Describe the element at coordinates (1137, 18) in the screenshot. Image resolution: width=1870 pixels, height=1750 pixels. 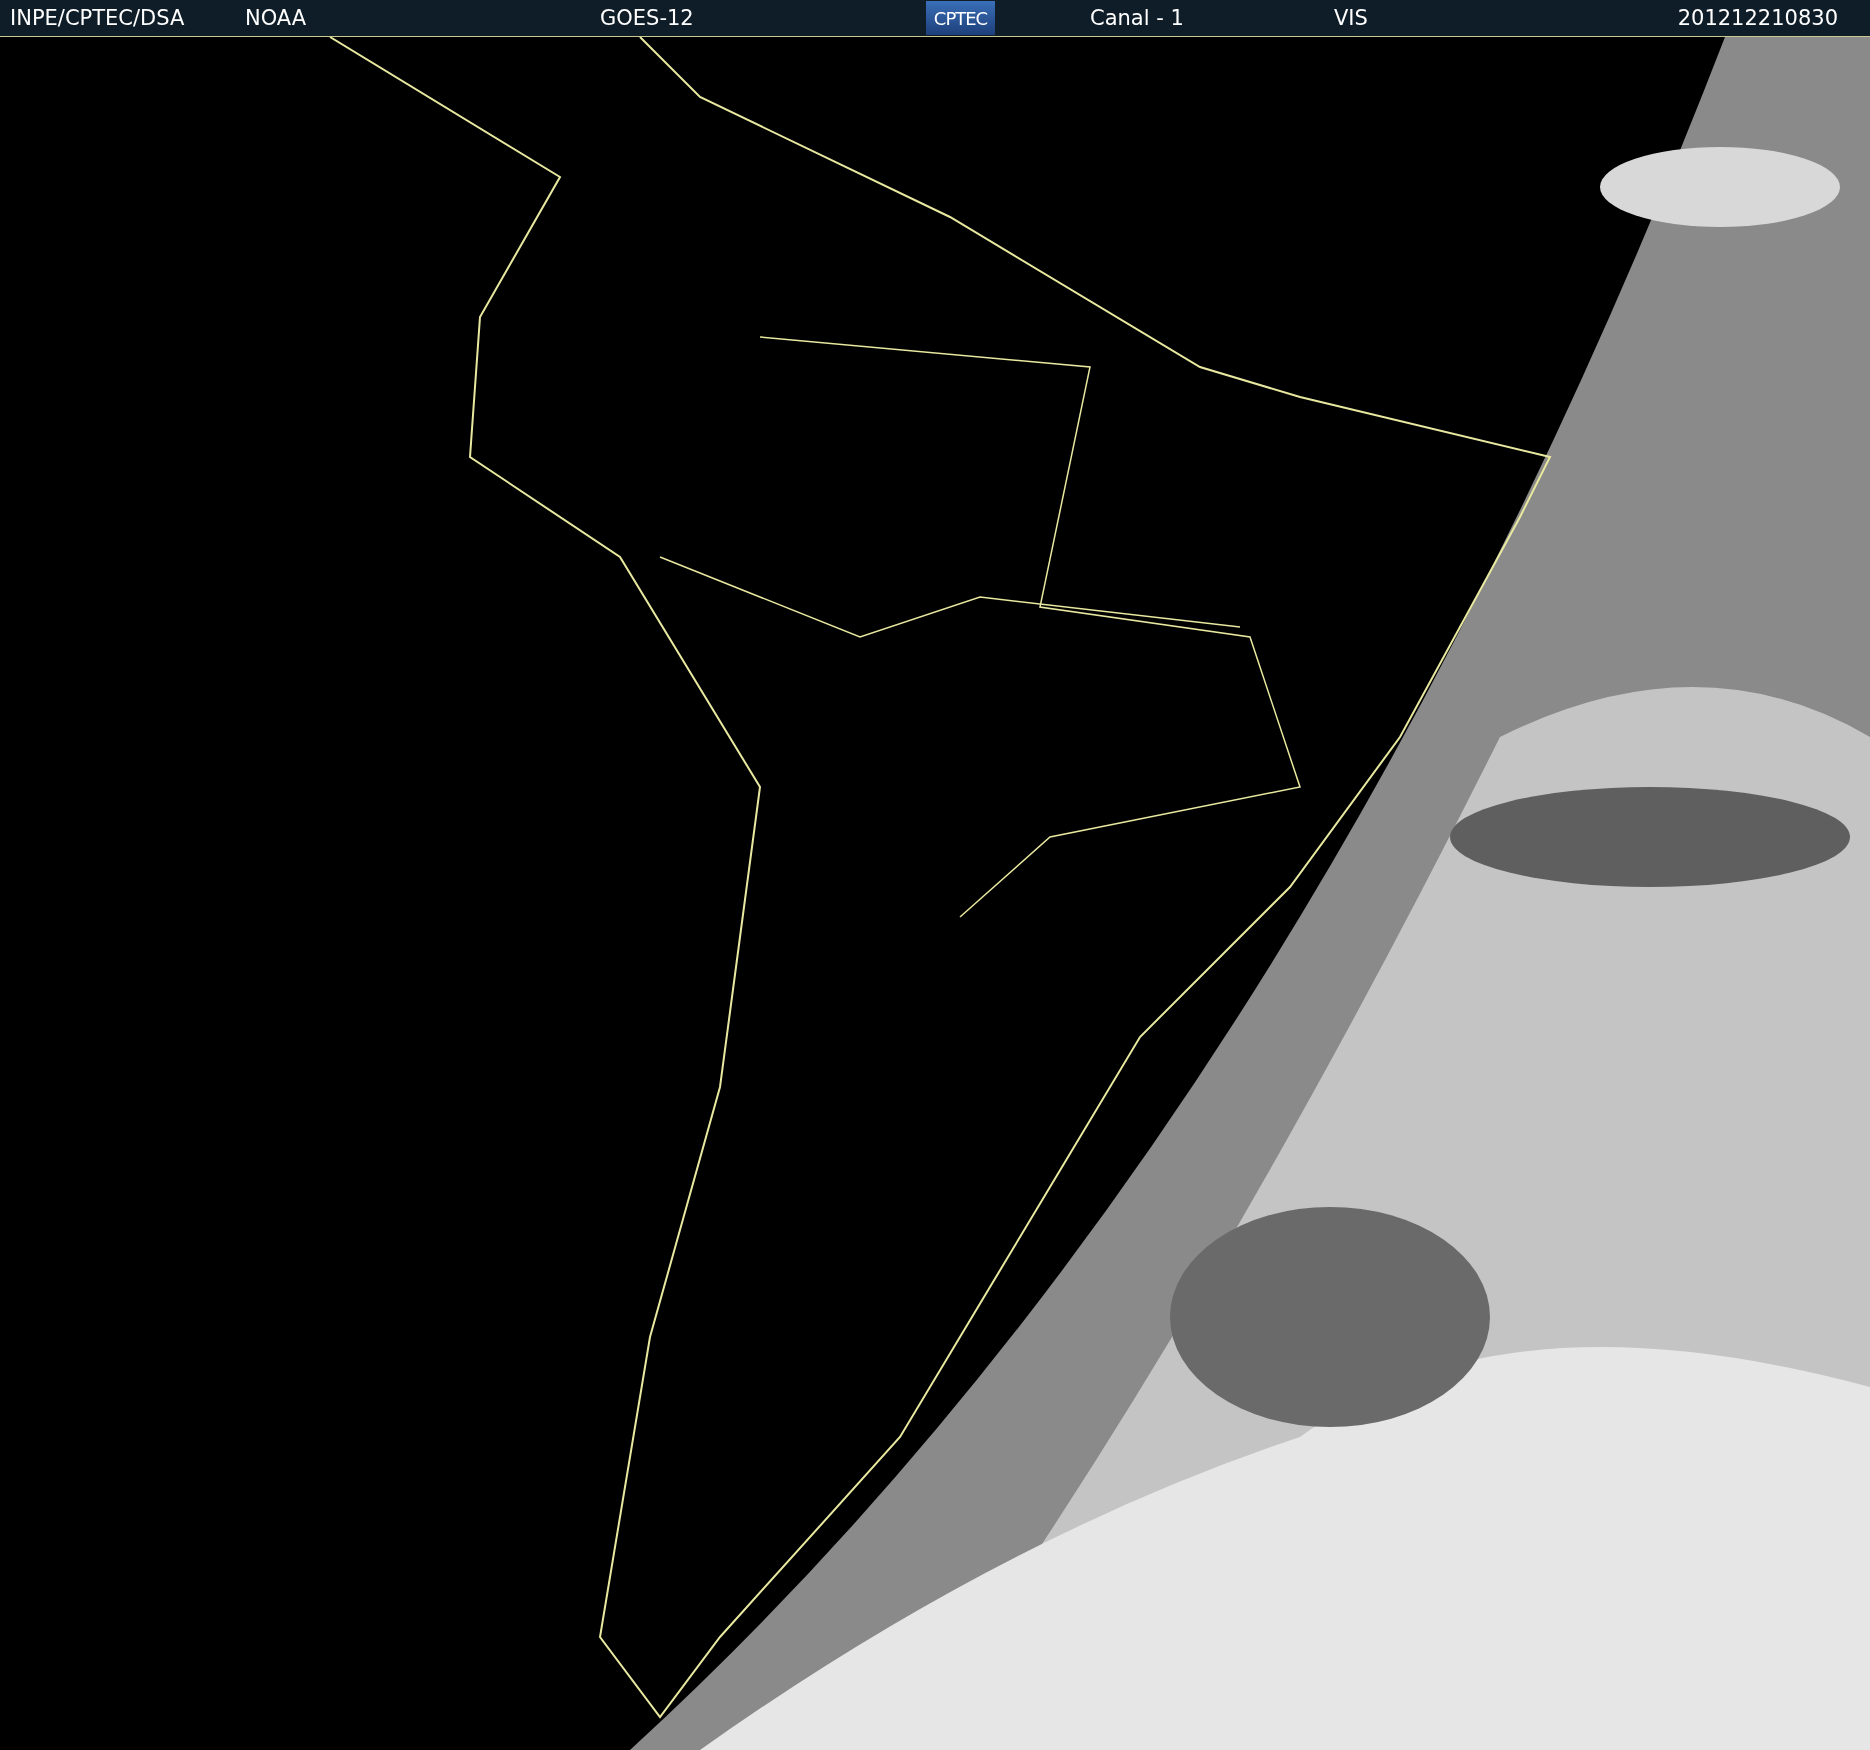
I see `channel-label: Canal - 1` at that location.